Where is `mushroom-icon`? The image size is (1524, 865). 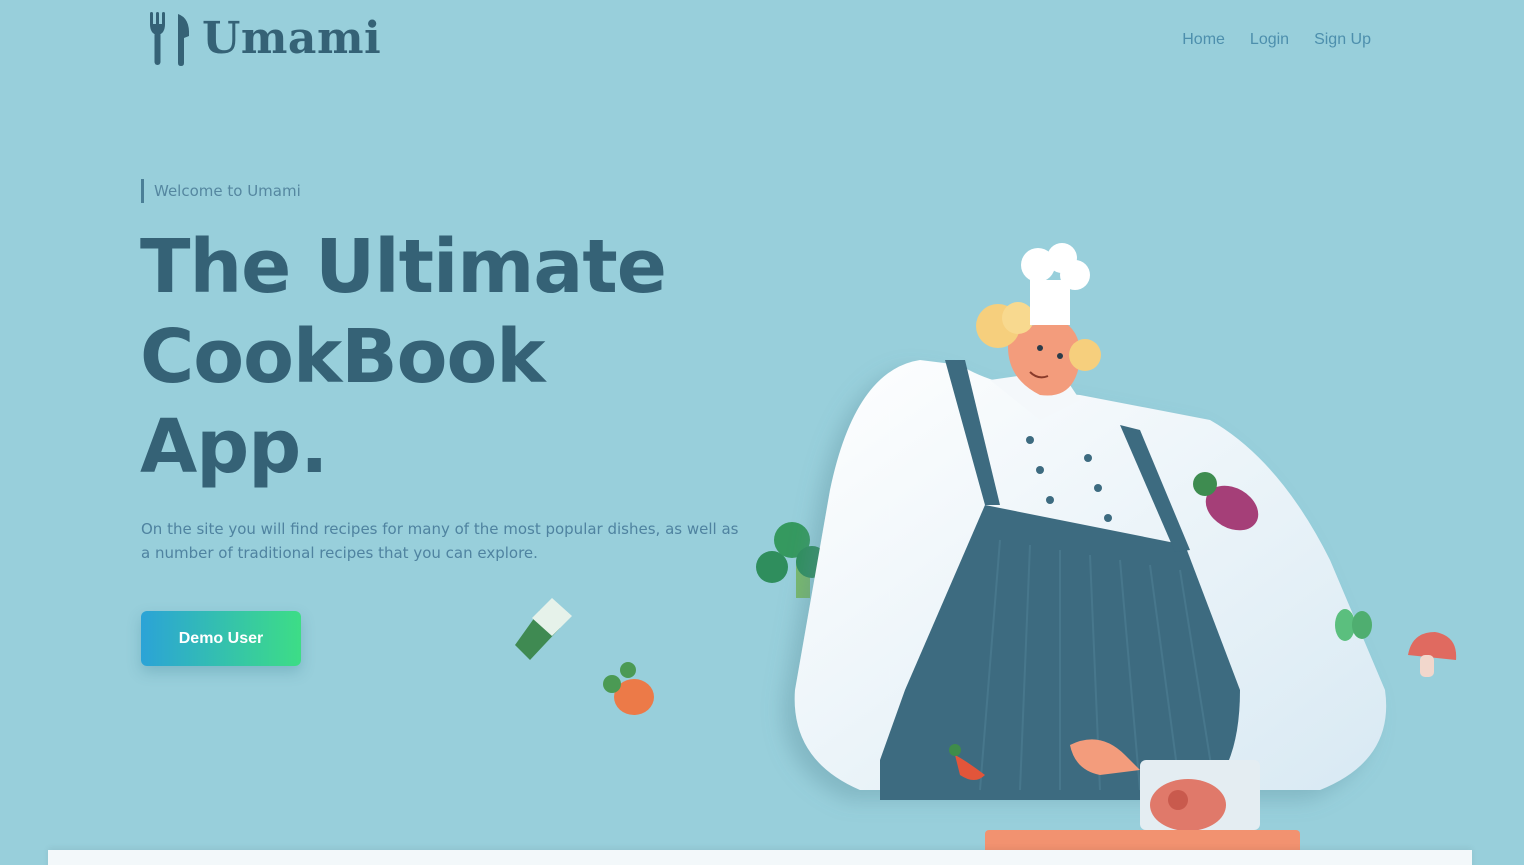 mushroom-icon is located at coordinates (1432, 654).